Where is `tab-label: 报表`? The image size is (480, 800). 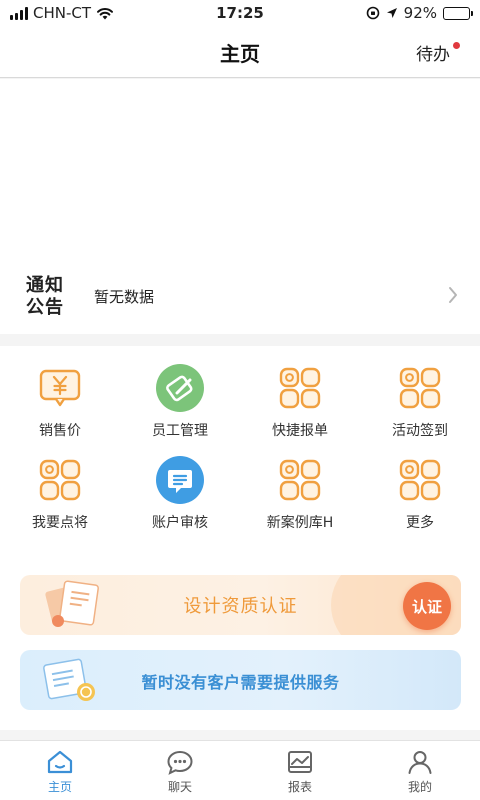
tab-label: 报表 is located at coordinates (299, 787).